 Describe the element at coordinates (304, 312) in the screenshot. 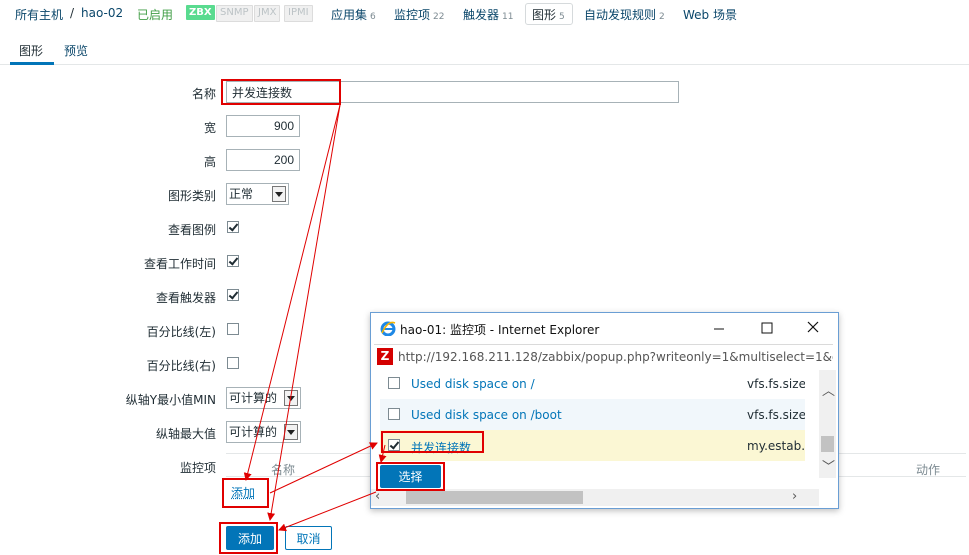

I see `arrow-name-to-submit` at that location.